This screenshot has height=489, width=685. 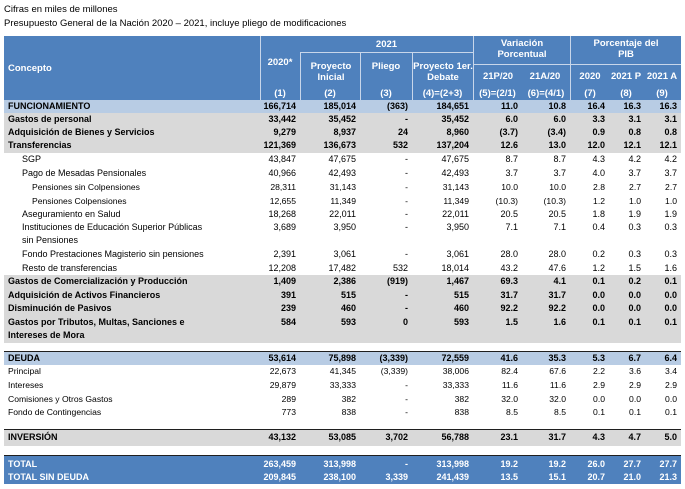 What do you see at coordinates (455, 385) in the screenshot?
I see `cell-c4: 33,333` at bounding box center [455, 385].